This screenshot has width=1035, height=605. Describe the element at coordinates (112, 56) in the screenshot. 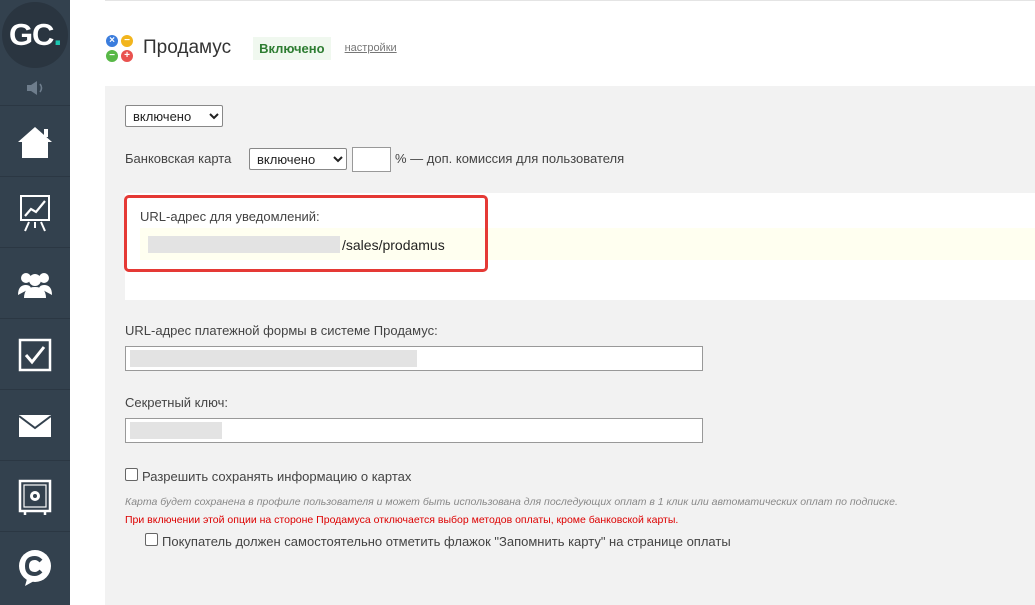

I see `icon-equals-sign: −` at that location.